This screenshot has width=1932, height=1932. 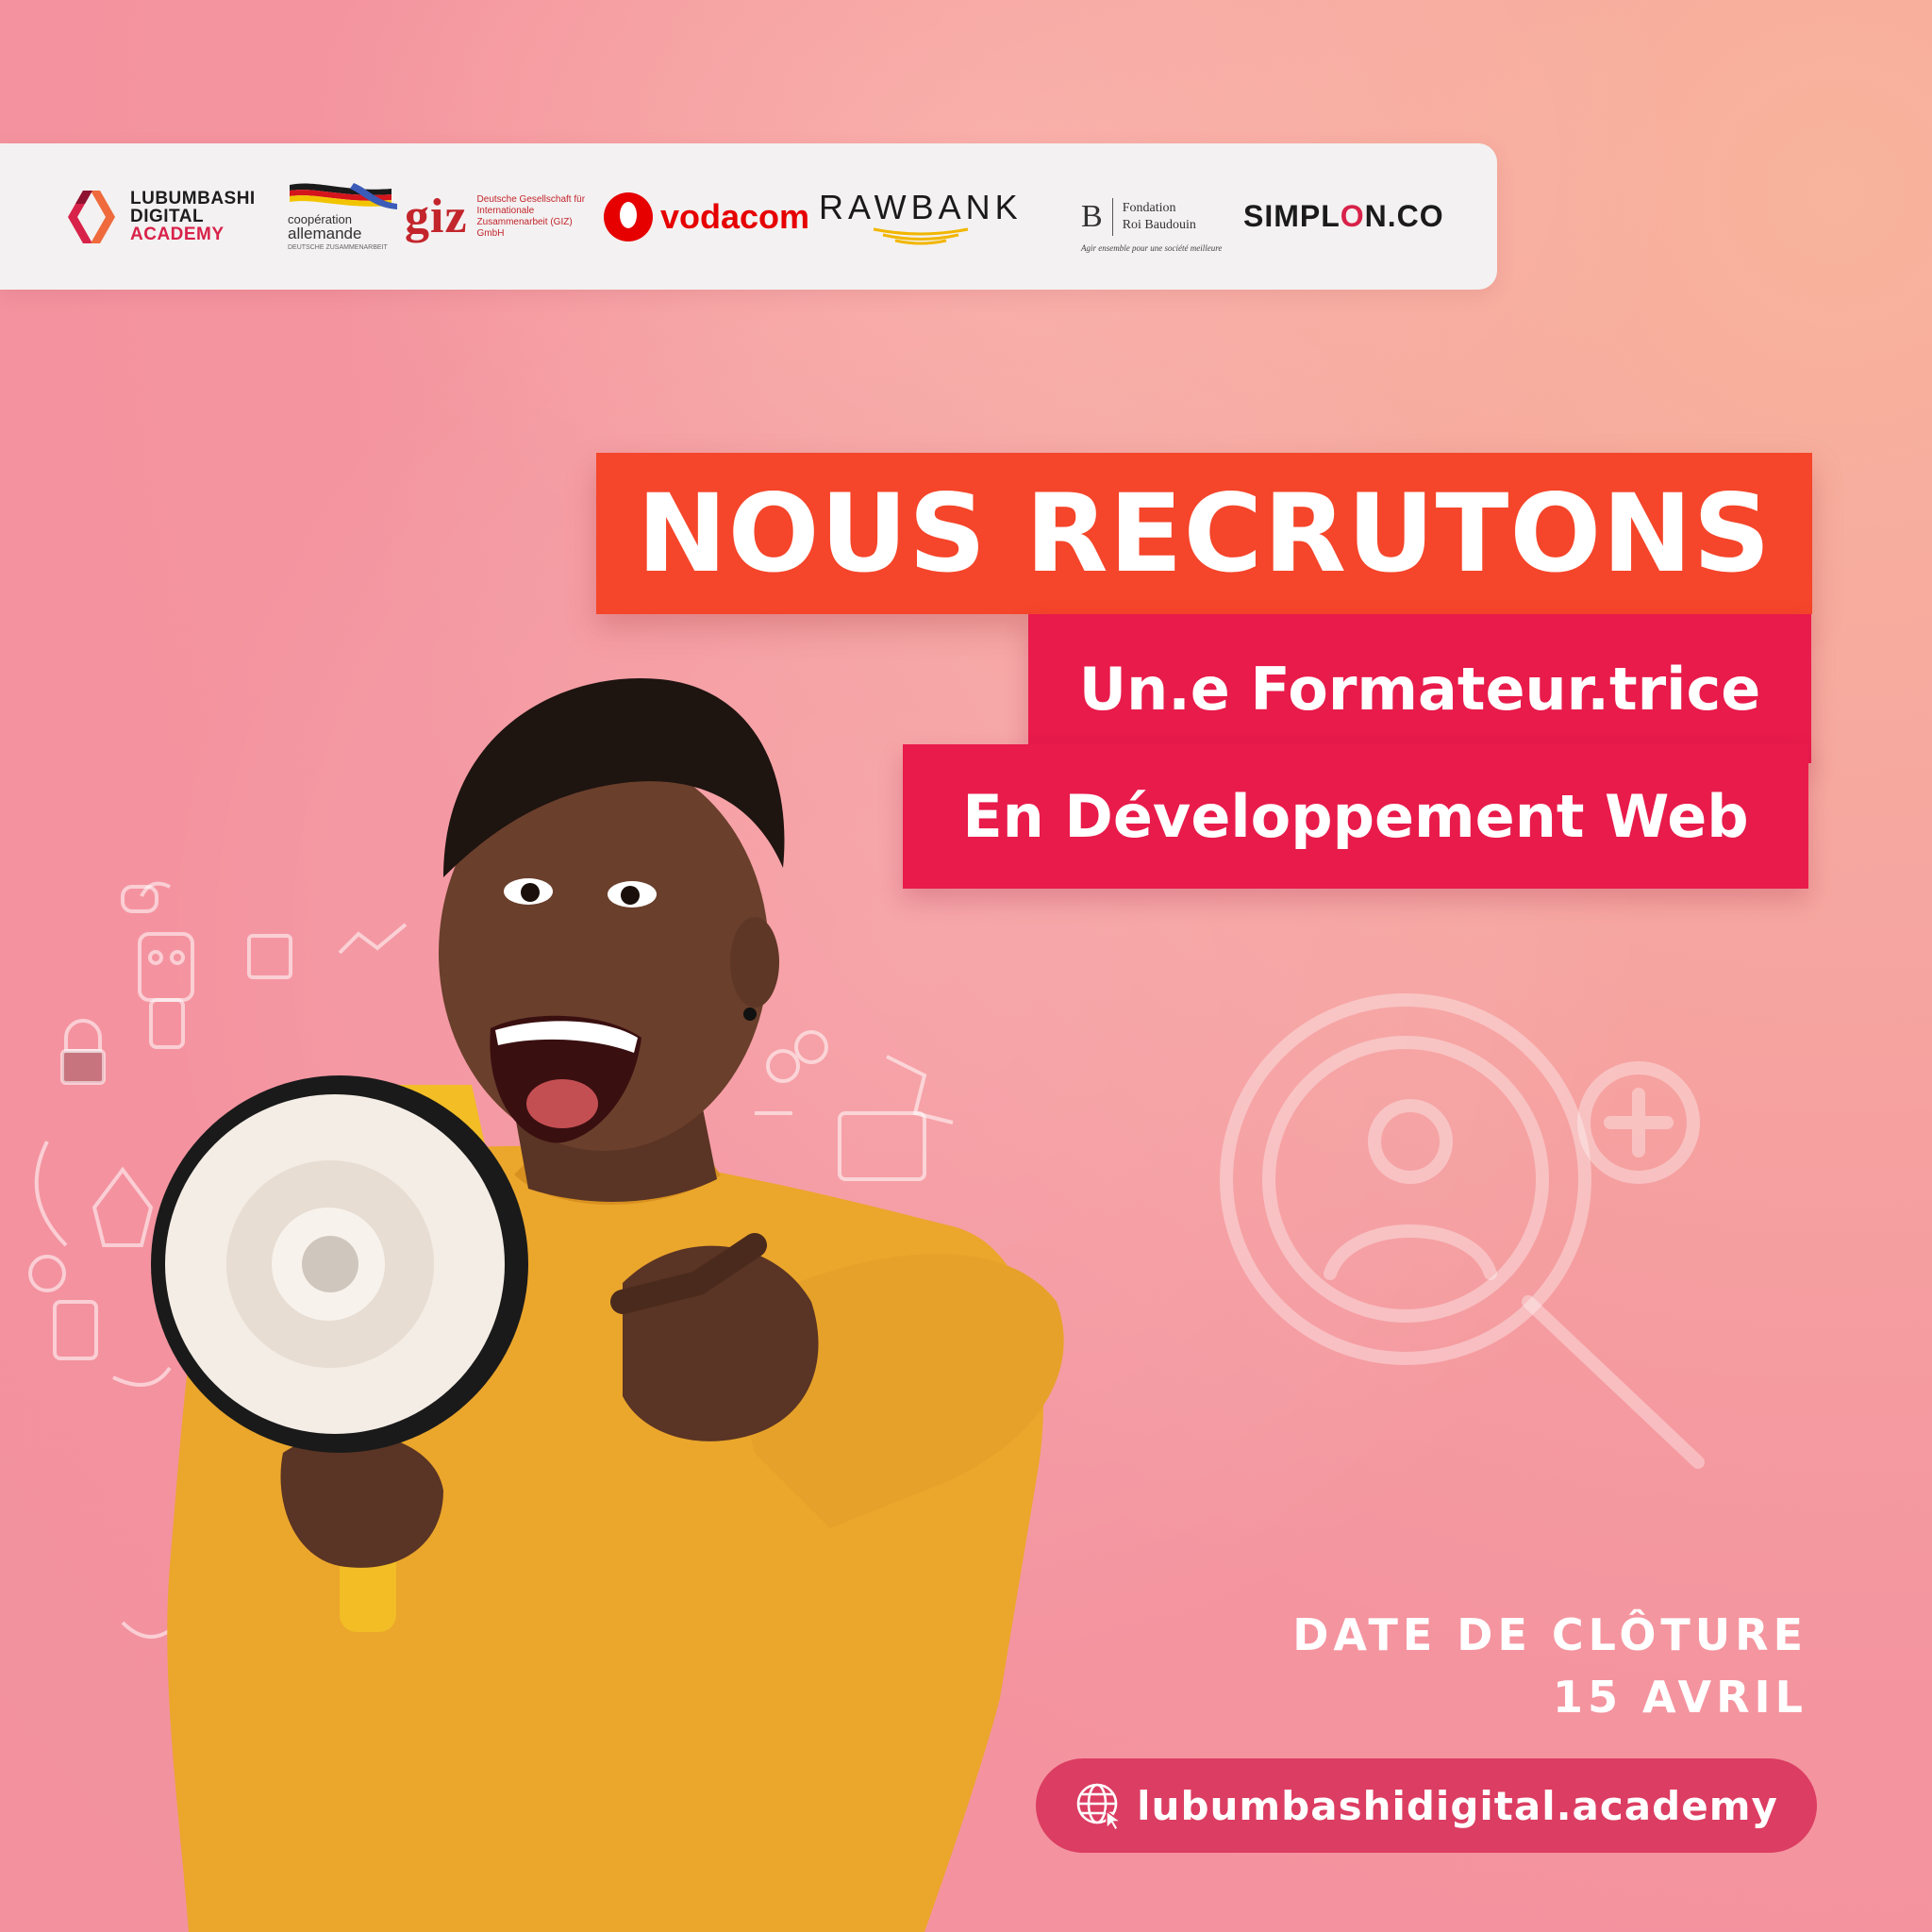 I want to click on headline-banner: NOUS RECRUTONS, so click(x=1204, y=534).